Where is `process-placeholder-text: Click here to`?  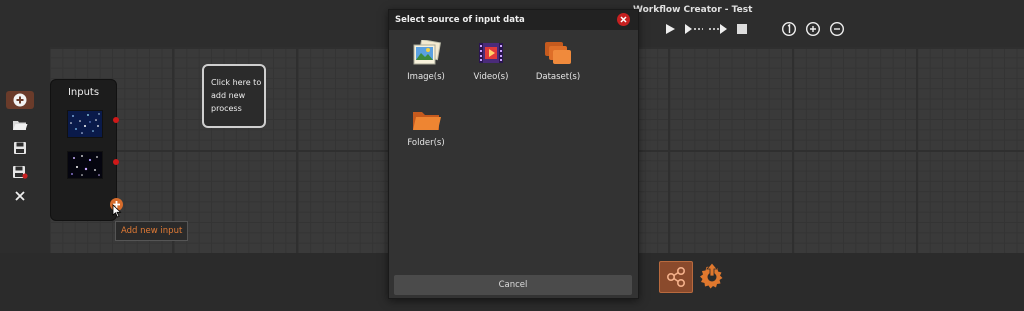 process-placeholder-text: Click here to is located at coordinates (236, 82).